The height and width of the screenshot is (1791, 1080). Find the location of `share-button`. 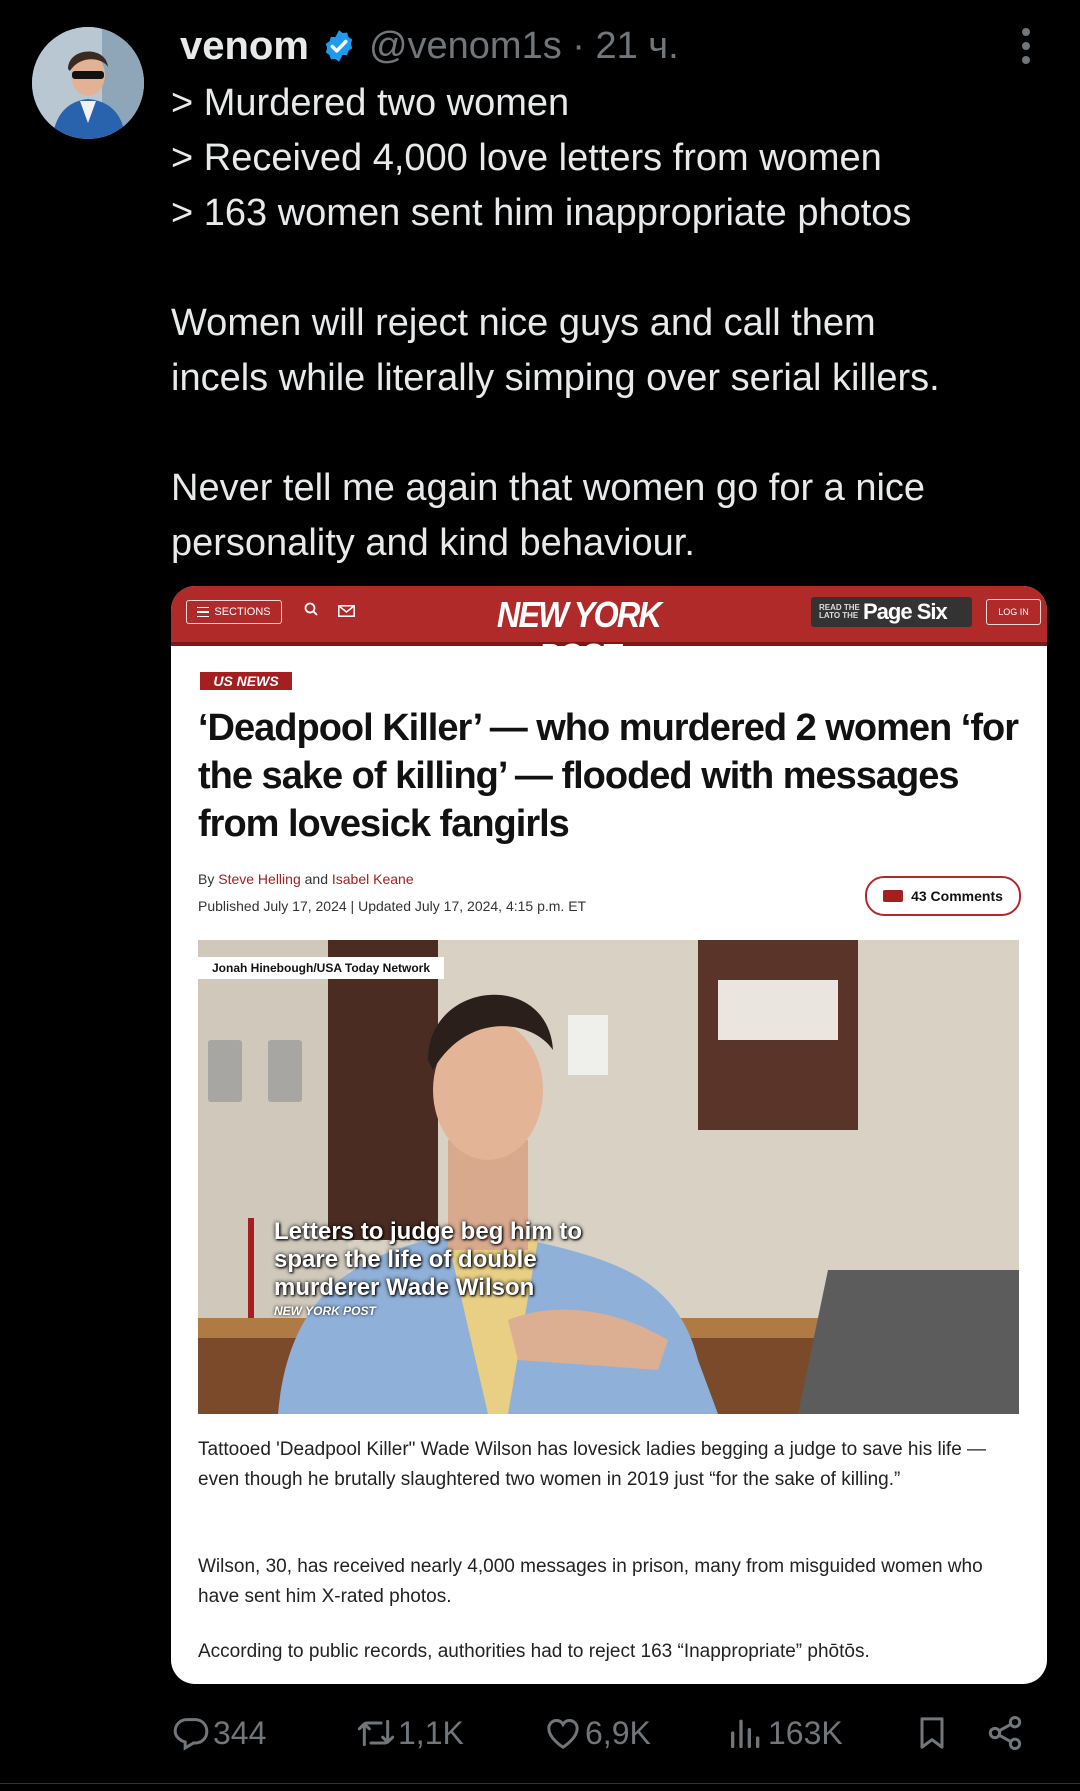

share-button is located at coordinates (1005, 1733).